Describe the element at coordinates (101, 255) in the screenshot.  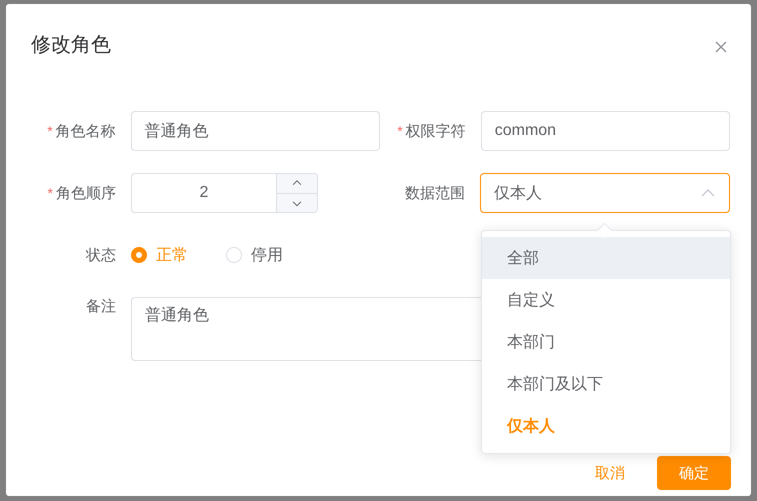
I see `field-label: 状态` at that location.